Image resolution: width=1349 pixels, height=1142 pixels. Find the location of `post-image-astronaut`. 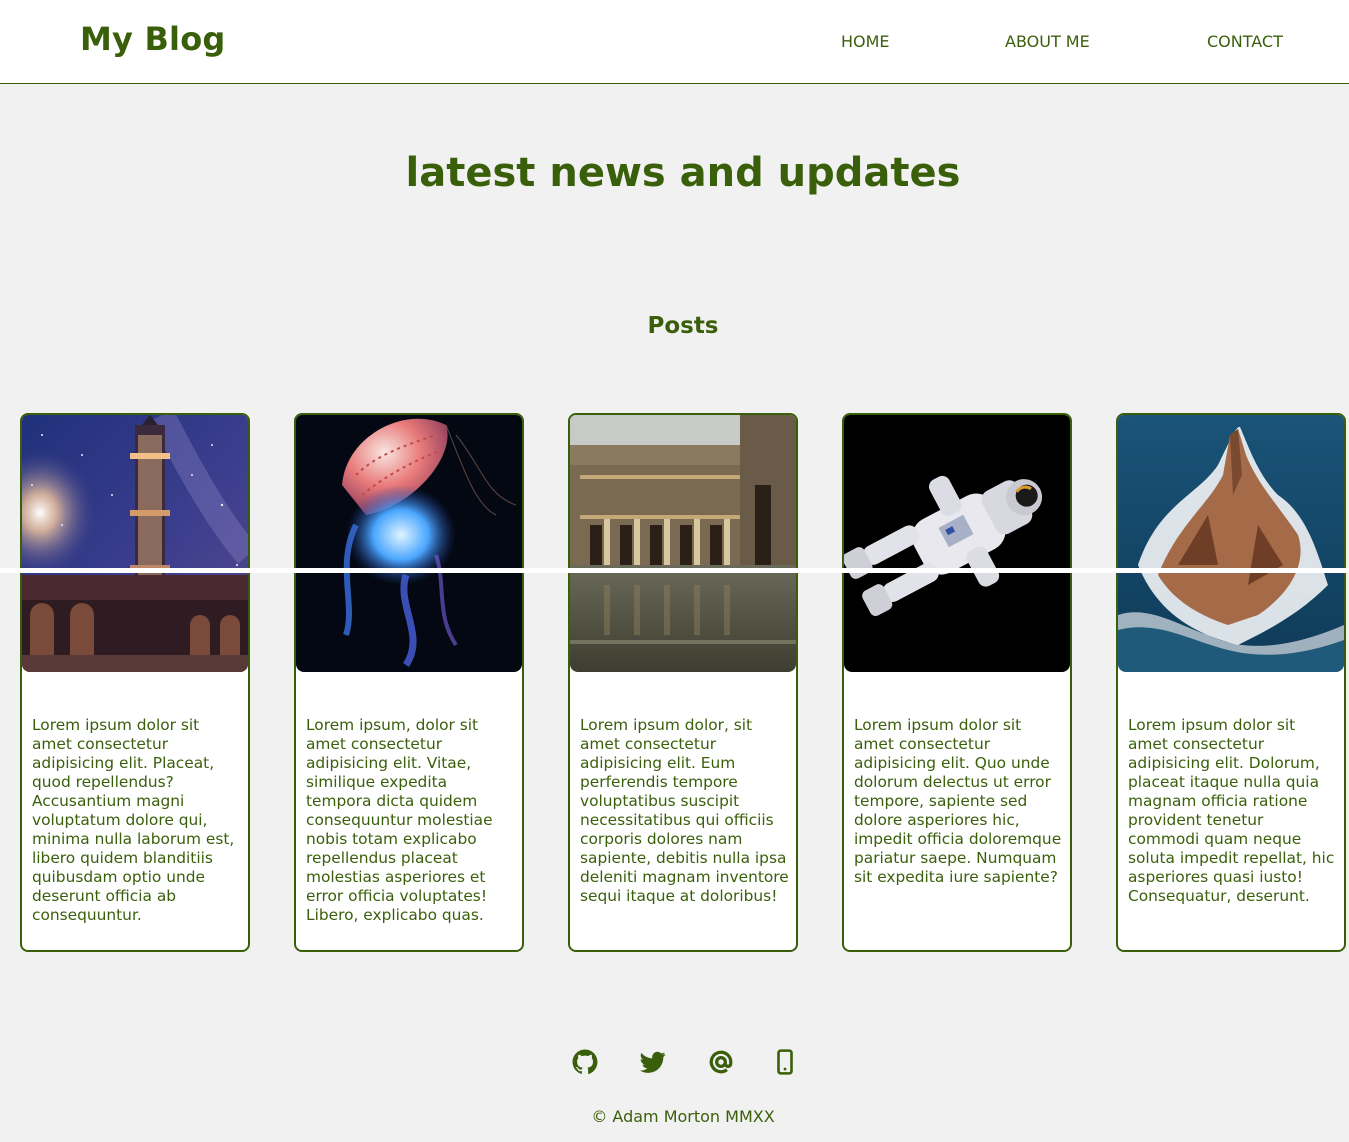

post-image-astronaut is located at coordinates (957, 543).